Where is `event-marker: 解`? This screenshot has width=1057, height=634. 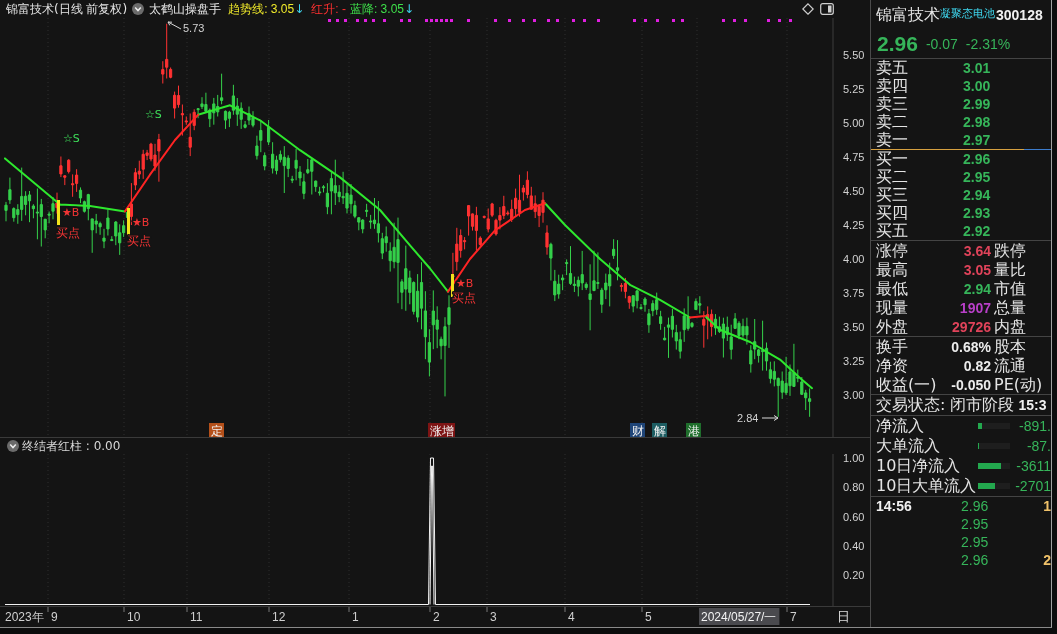 event-marker: 解 is located at coordinates (659, 430).